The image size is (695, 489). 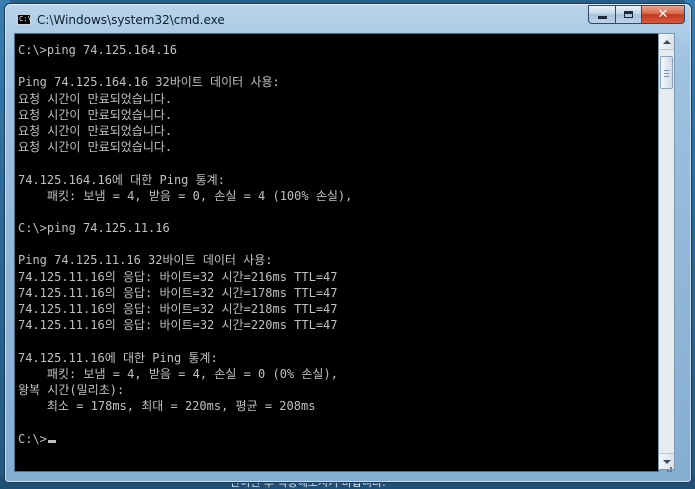 I want to click on resize-grip-icon, so click(x=667, y=469).